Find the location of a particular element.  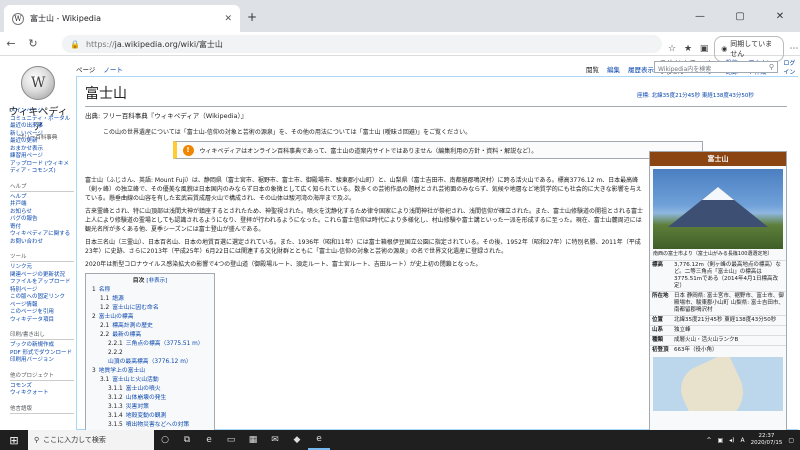

toc-link: 富士山に因む命名 is located at coordinates (135, 308).